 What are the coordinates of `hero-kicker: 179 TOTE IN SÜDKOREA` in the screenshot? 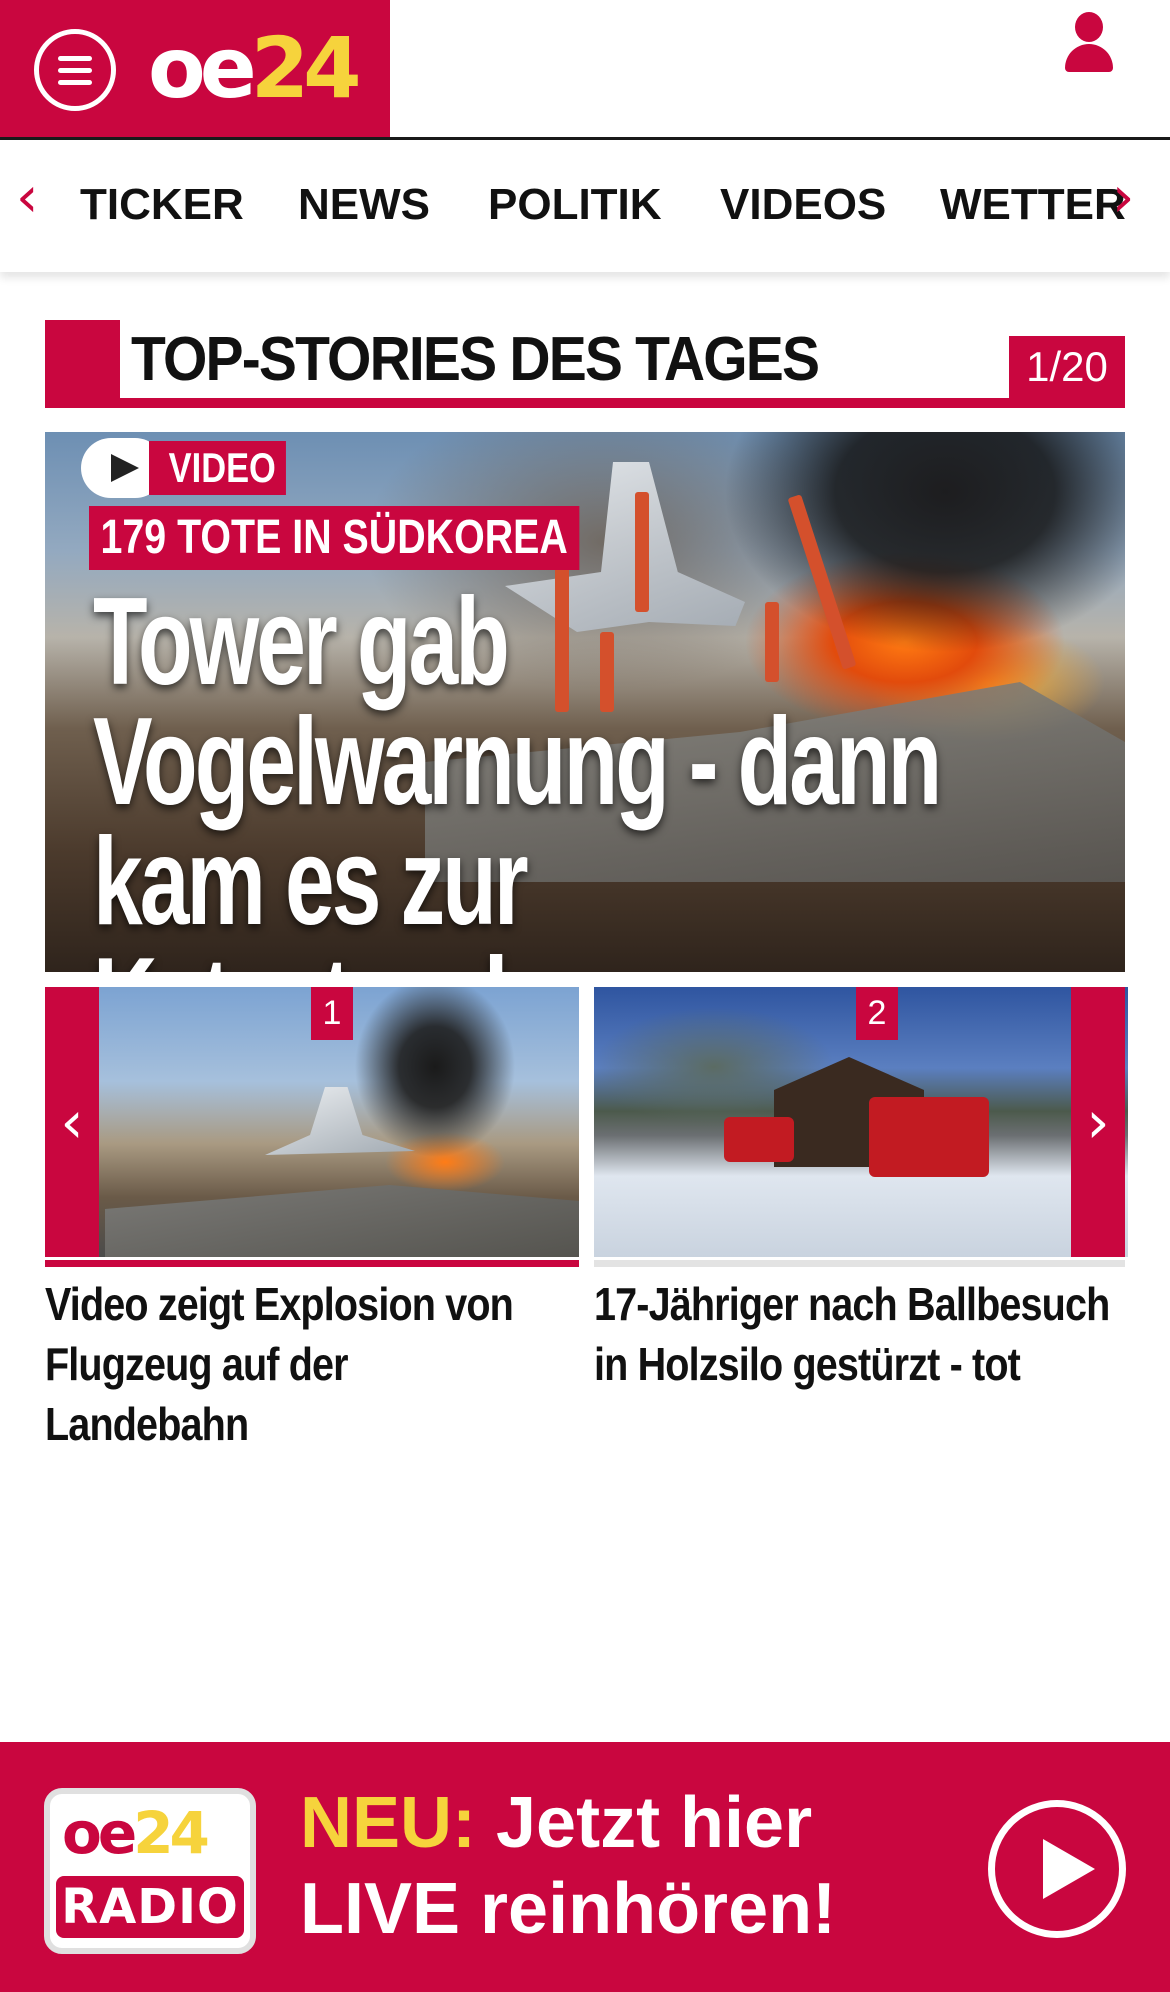 It's located at (334, 538).